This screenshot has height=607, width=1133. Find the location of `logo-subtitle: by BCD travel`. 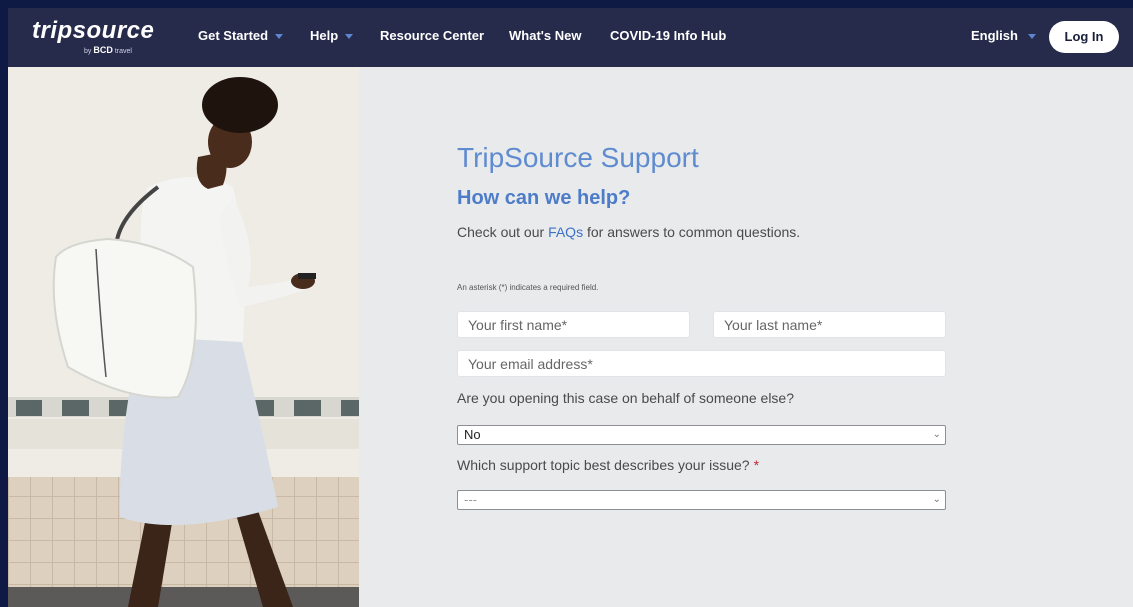

logo-subtitle: by BCD travel is located at coordinates (108, 50).